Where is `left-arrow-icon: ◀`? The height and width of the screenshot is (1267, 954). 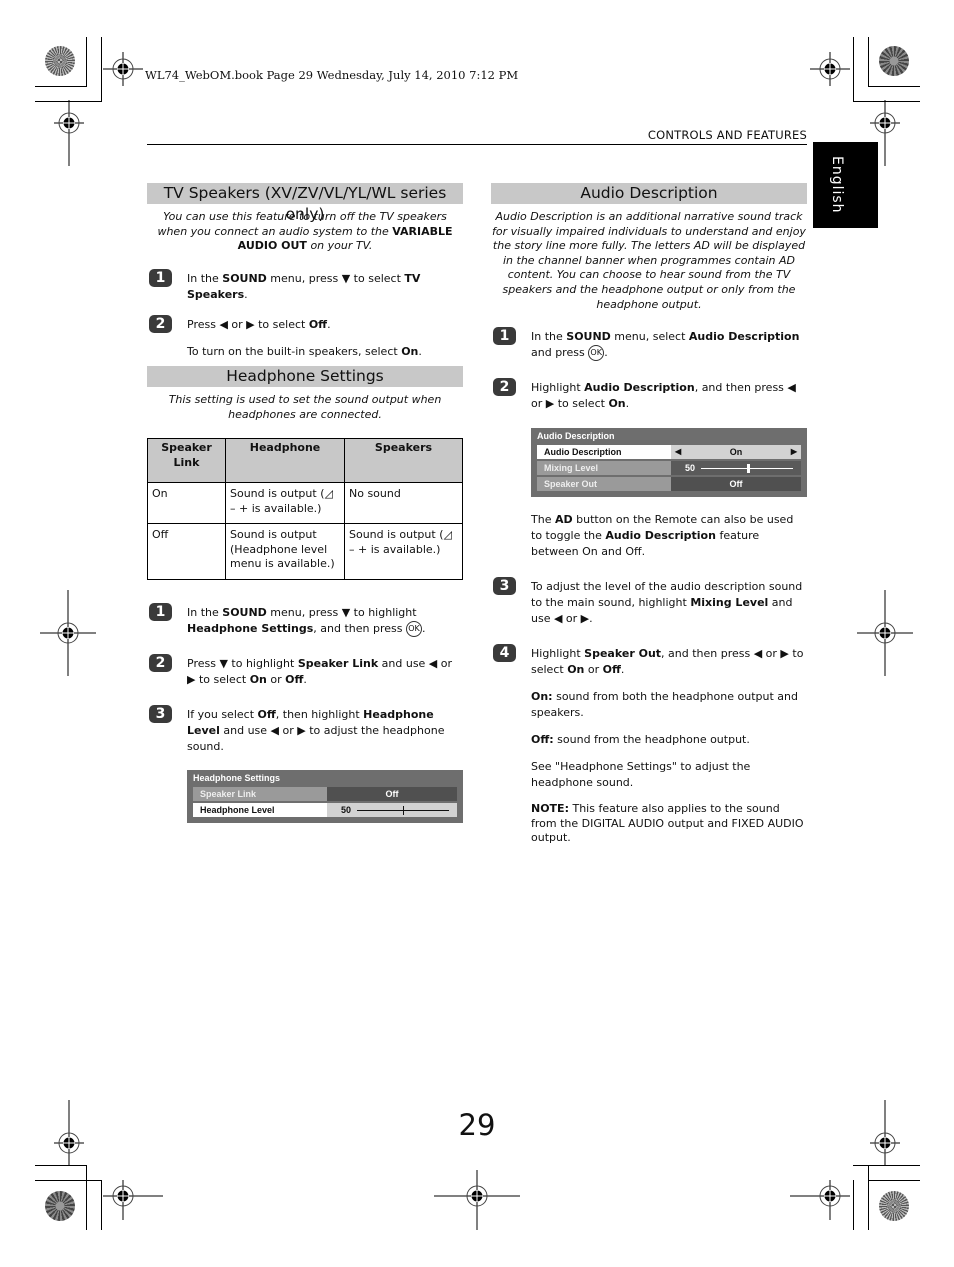 left-arrow-icon: ◀ is located at coordinates (678, 452).